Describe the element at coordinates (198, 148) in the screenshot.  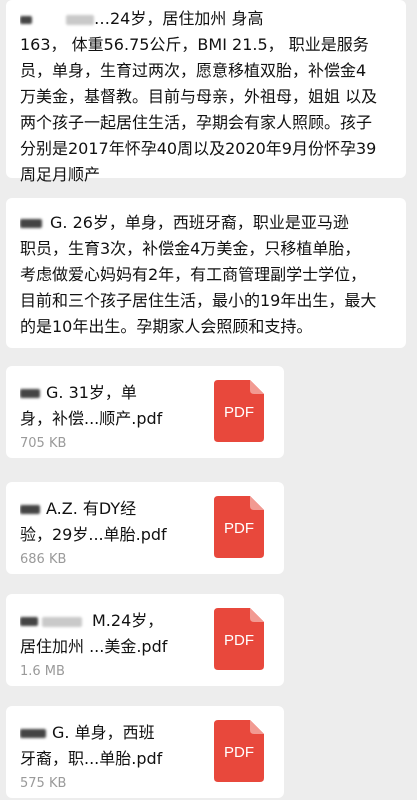
I see `message-1-line-6: 分别是2017年怀孕40周以及2020年9月份怀孕39` at that location.